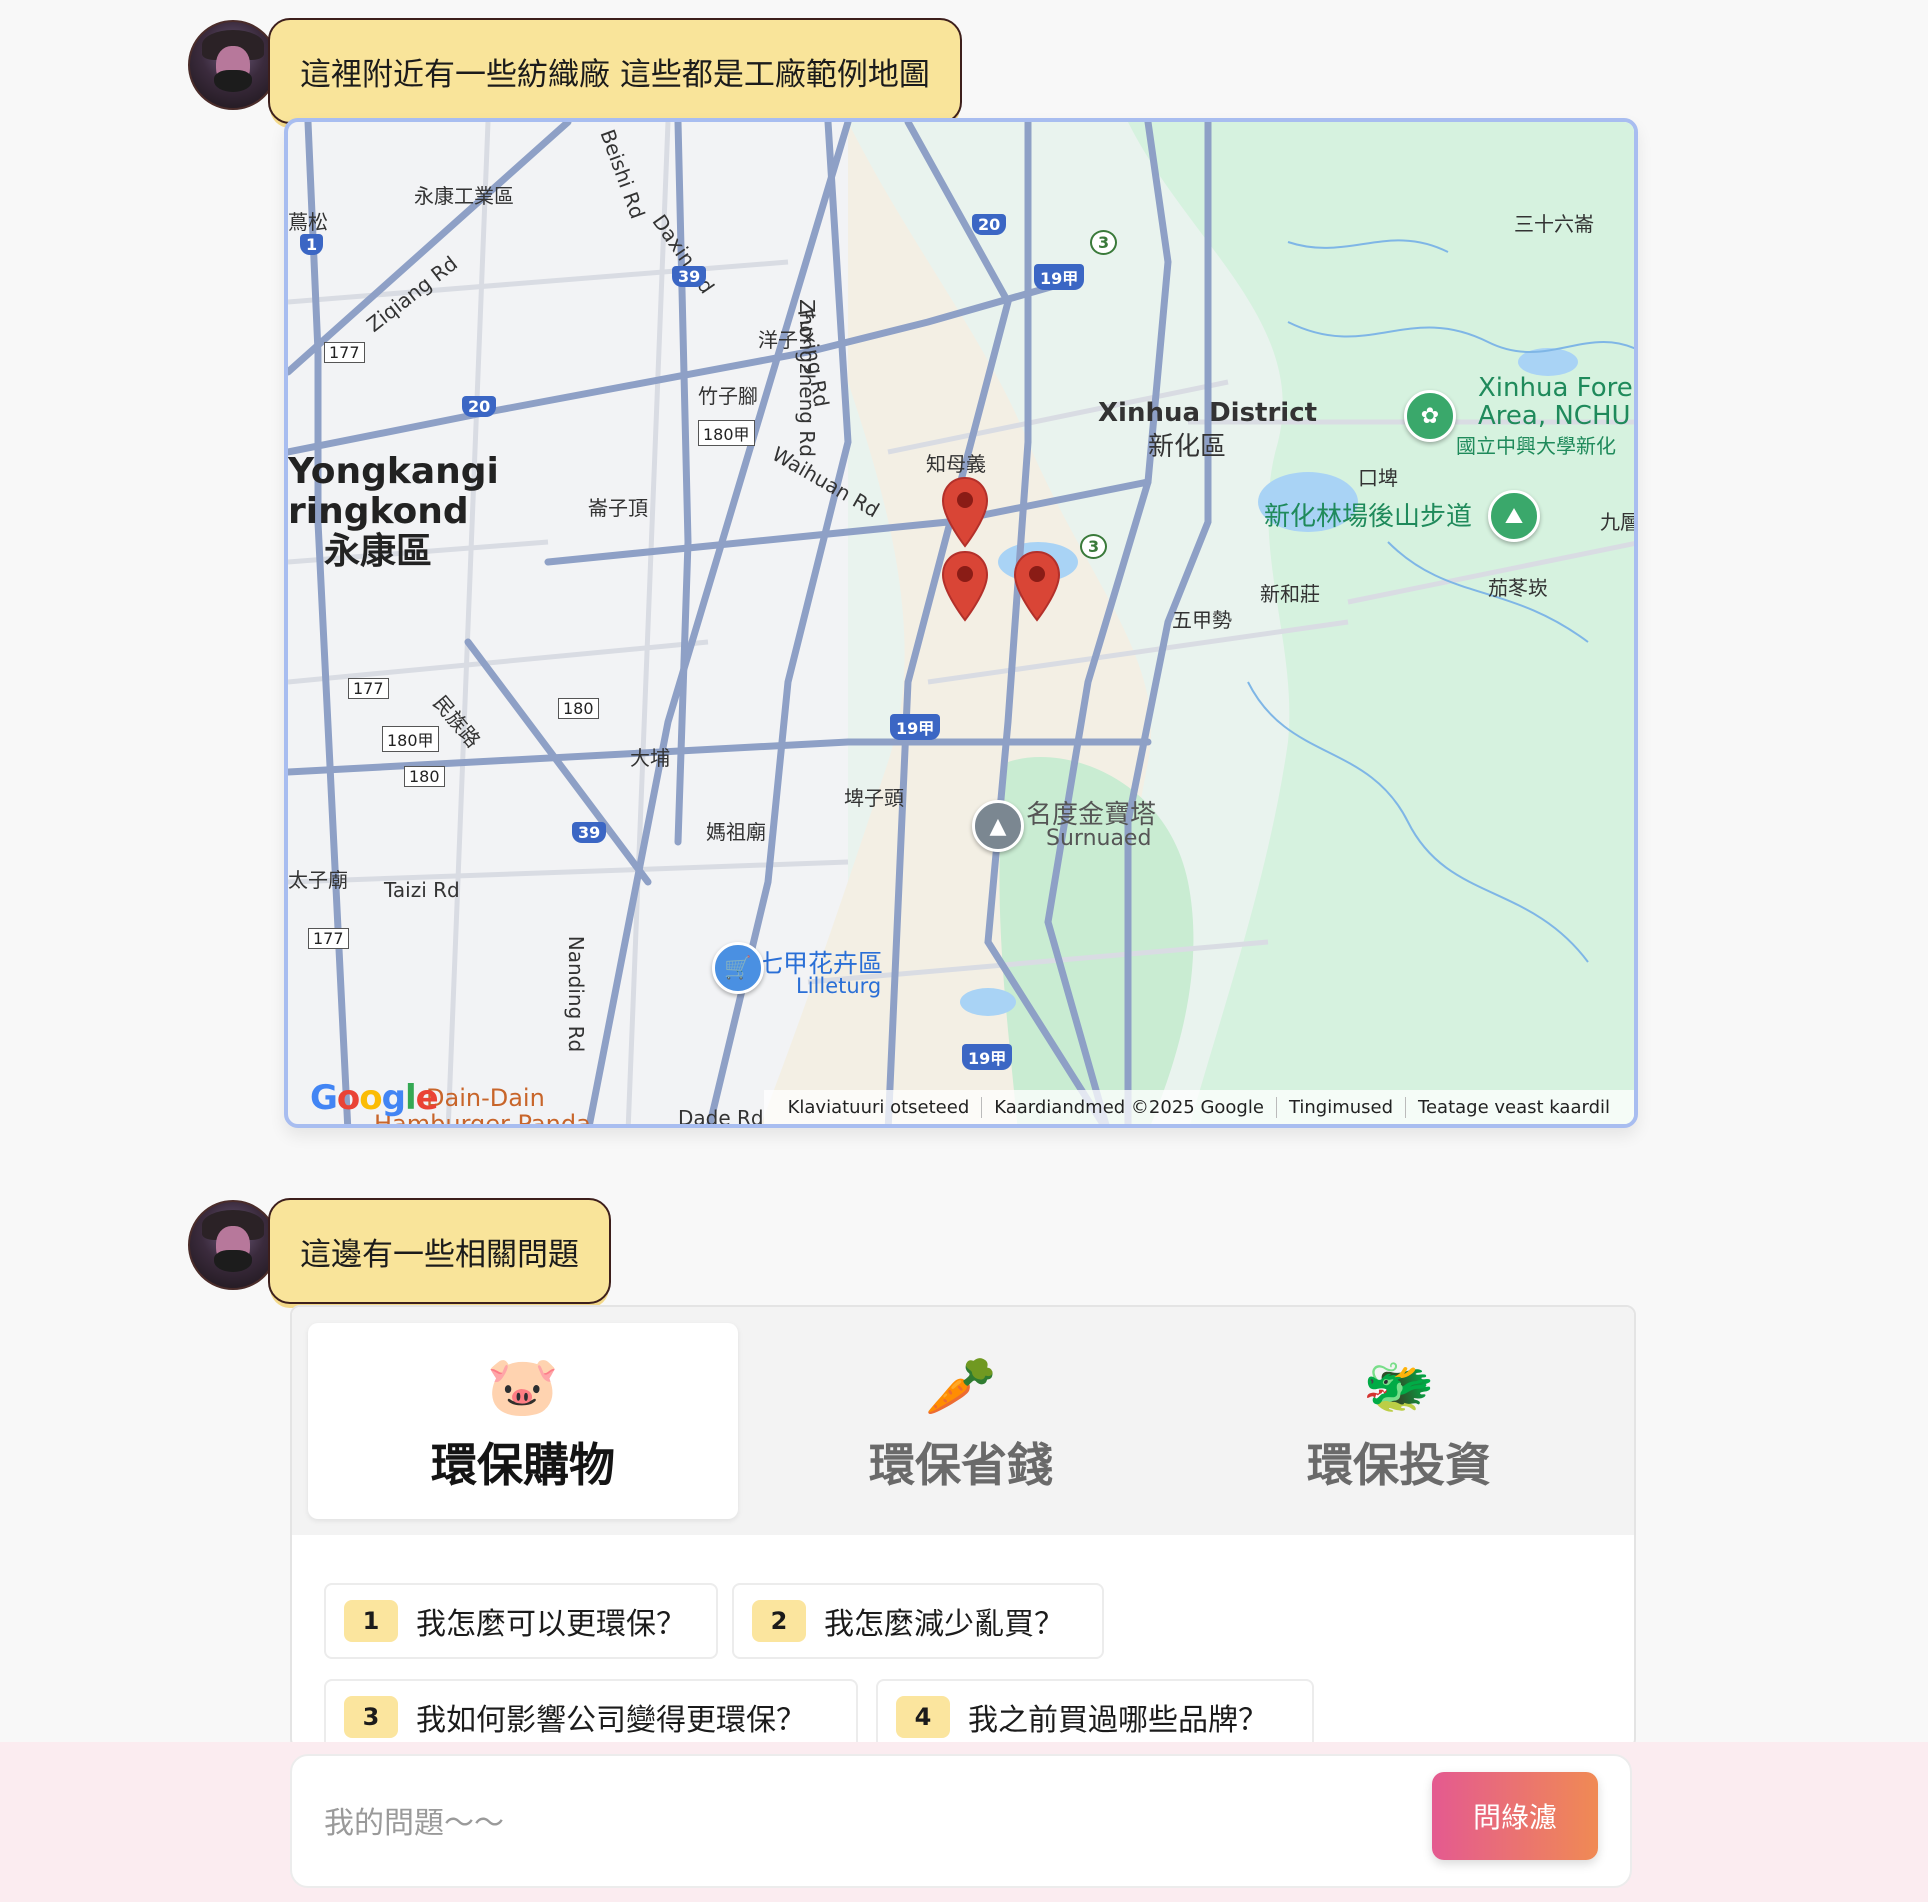  Describe the element at coordinates (1128, 1107) in the screenshot. I see `map-data-credit: Kaardiandmed ©2025 Google` at that location.